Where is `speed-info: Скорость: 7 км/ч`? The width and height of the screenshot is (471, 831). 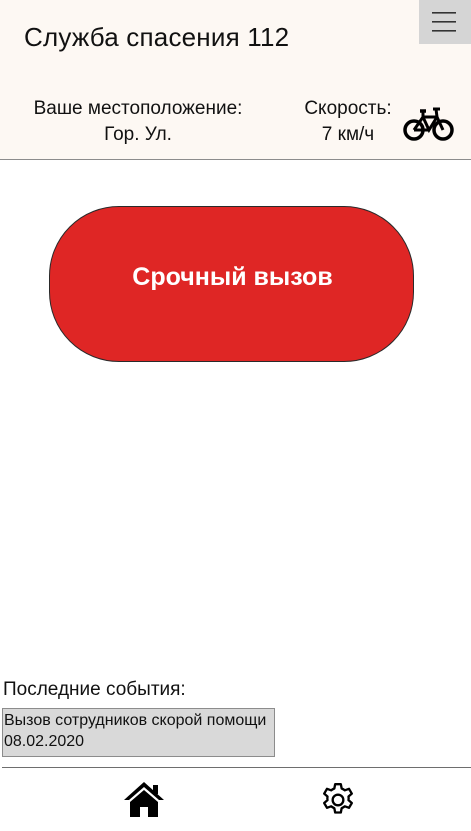
speed-info: Скорость: 7 км/ч is located at coordinates (348, 122).